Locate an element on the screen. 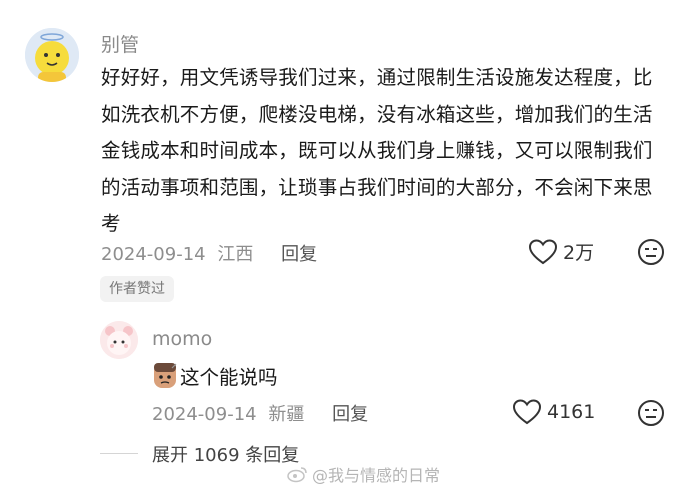  expand-divider is located at coordinates (119, 453).